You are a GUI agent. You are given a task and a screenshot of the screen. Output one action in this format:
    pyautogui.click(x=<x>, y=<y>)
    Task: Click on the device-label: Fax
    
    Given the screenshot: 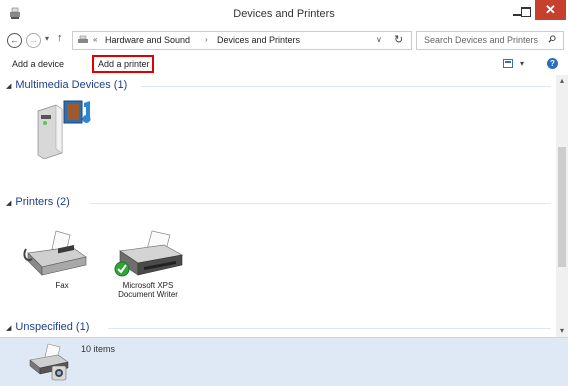 What is the action you would take?
    pyautogui.click(x=62, y=285)
    